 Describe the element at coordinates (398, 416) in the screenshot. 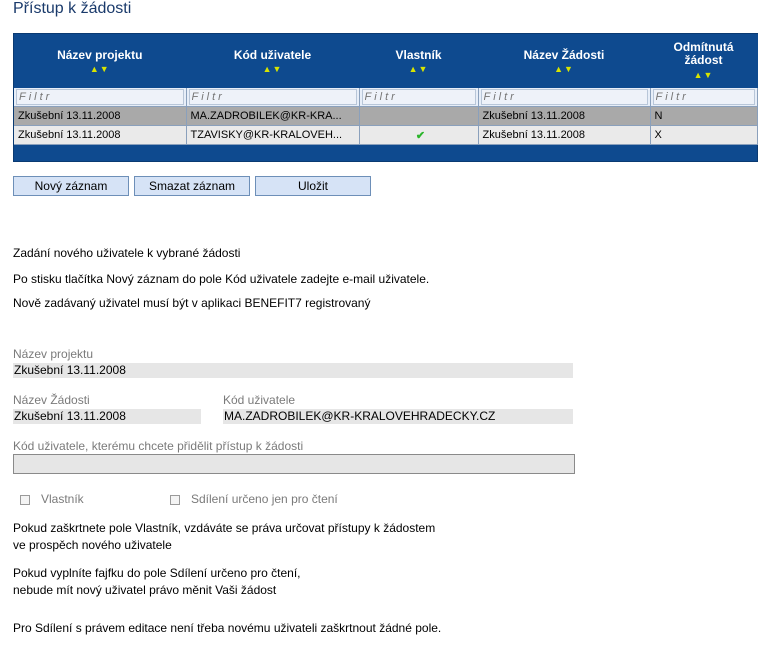

I see `user-value: MA.ZADROBILEK@KR-KRALOVEHRADECKY.CZ` at that location.